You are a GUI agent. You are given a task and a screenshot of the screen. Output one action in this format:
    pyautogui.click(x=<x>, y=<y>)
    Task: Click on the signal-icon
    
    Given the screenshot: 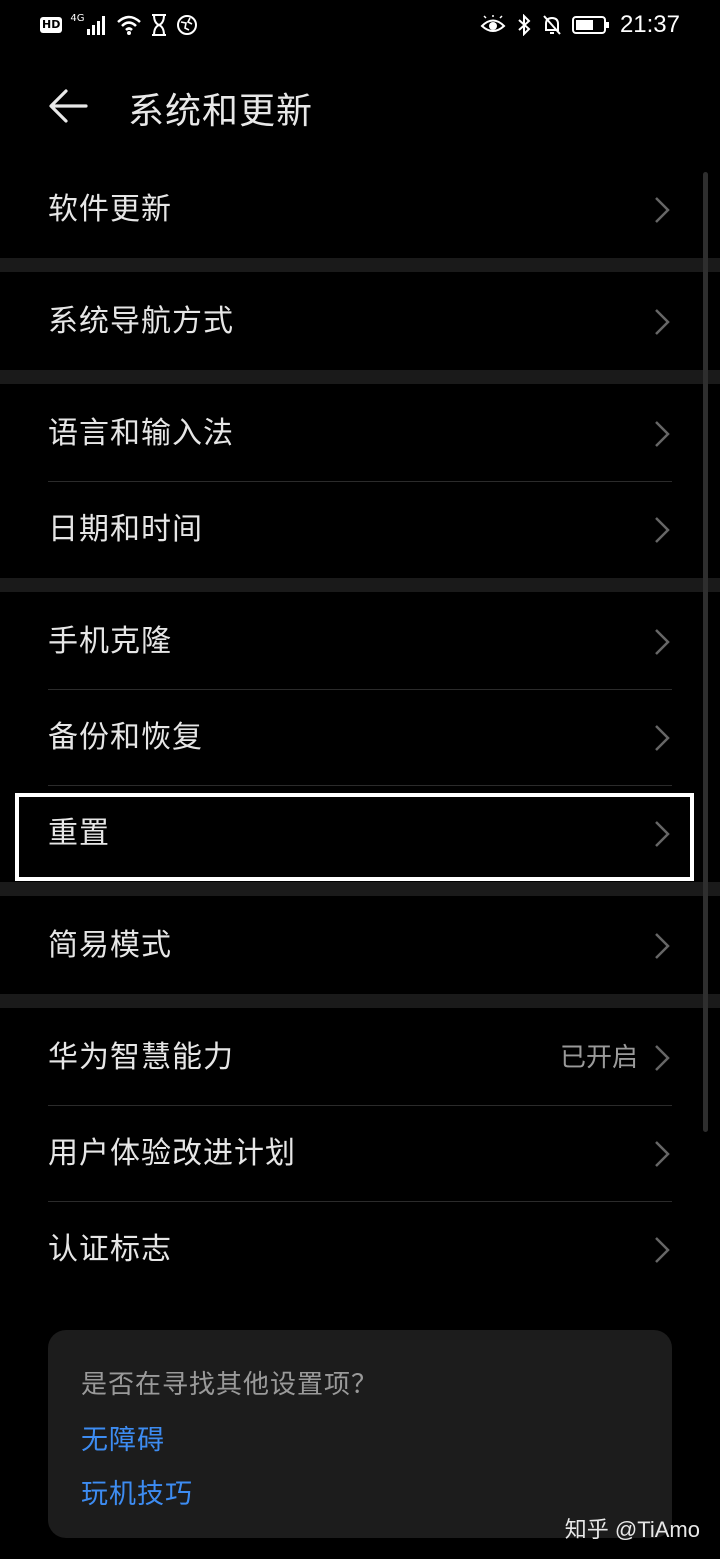 What is the action you would take?
    pyautogui.click(x=96, y=25)
    